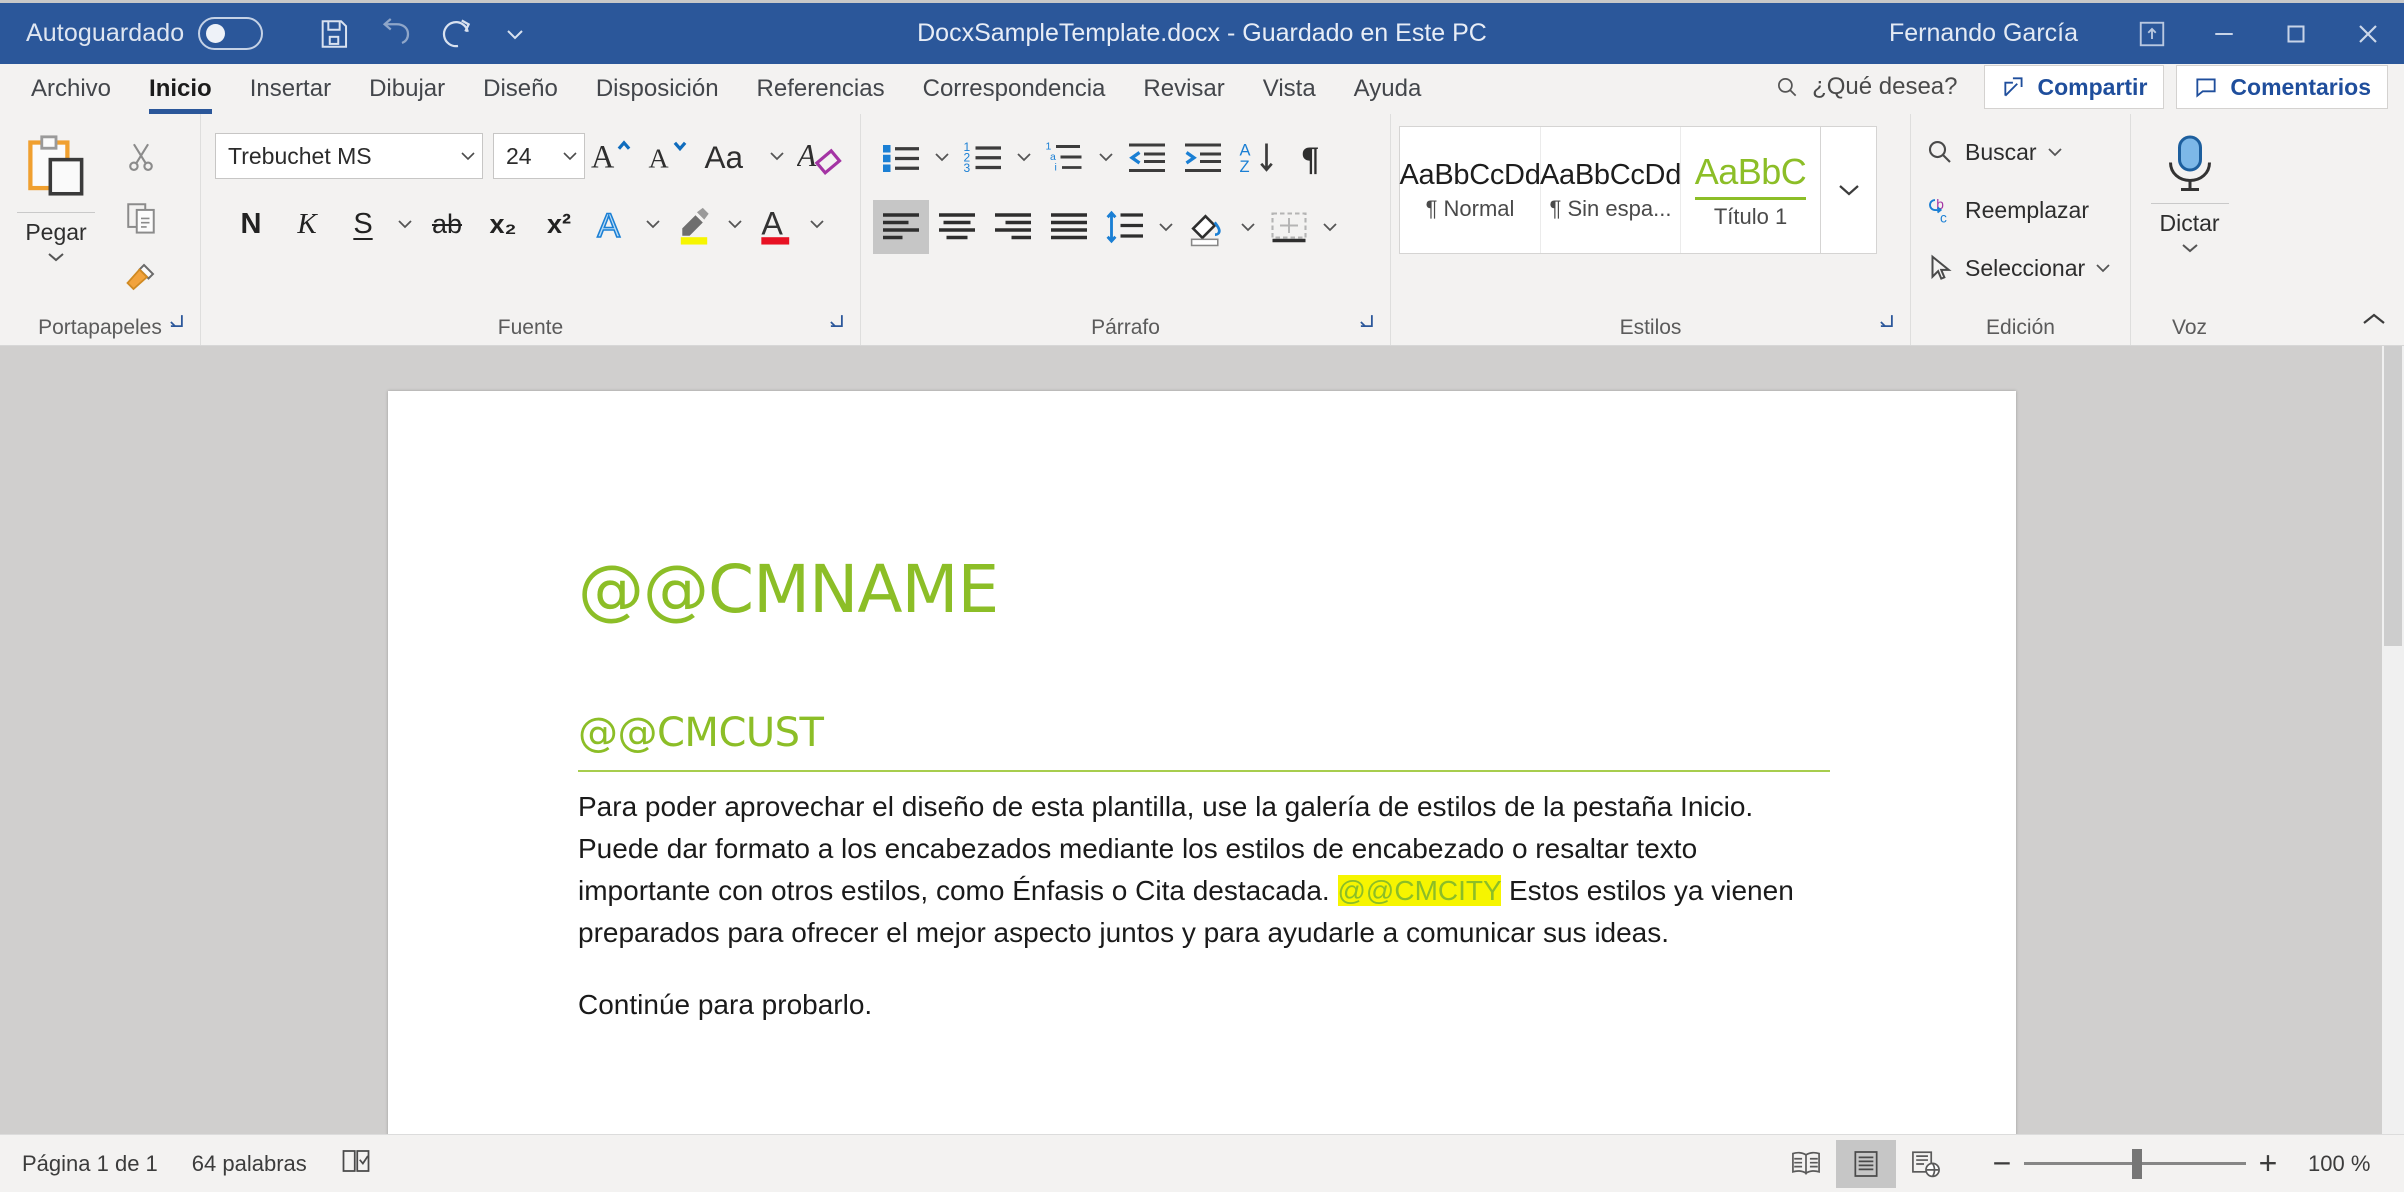 Image resolution: width=2404 pixels, height=1192 pixels. I want to click on justify-button, so click(1069, 227).